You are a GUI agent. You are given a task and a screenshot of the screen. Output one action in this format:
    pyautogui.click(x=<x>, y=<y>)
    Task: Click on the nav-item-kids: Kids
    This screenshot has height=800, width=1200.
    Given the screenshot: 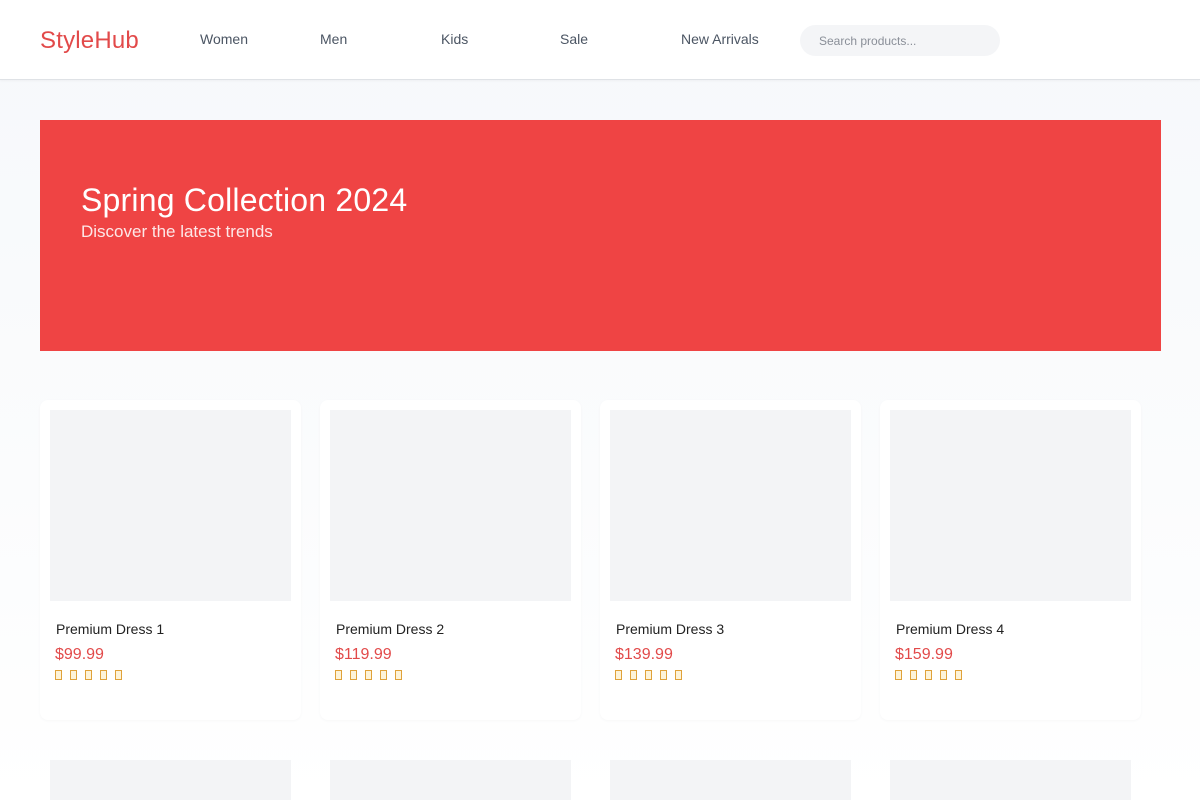 What is the action you would take?
    pyautogui.click(x=454, y=39)
    